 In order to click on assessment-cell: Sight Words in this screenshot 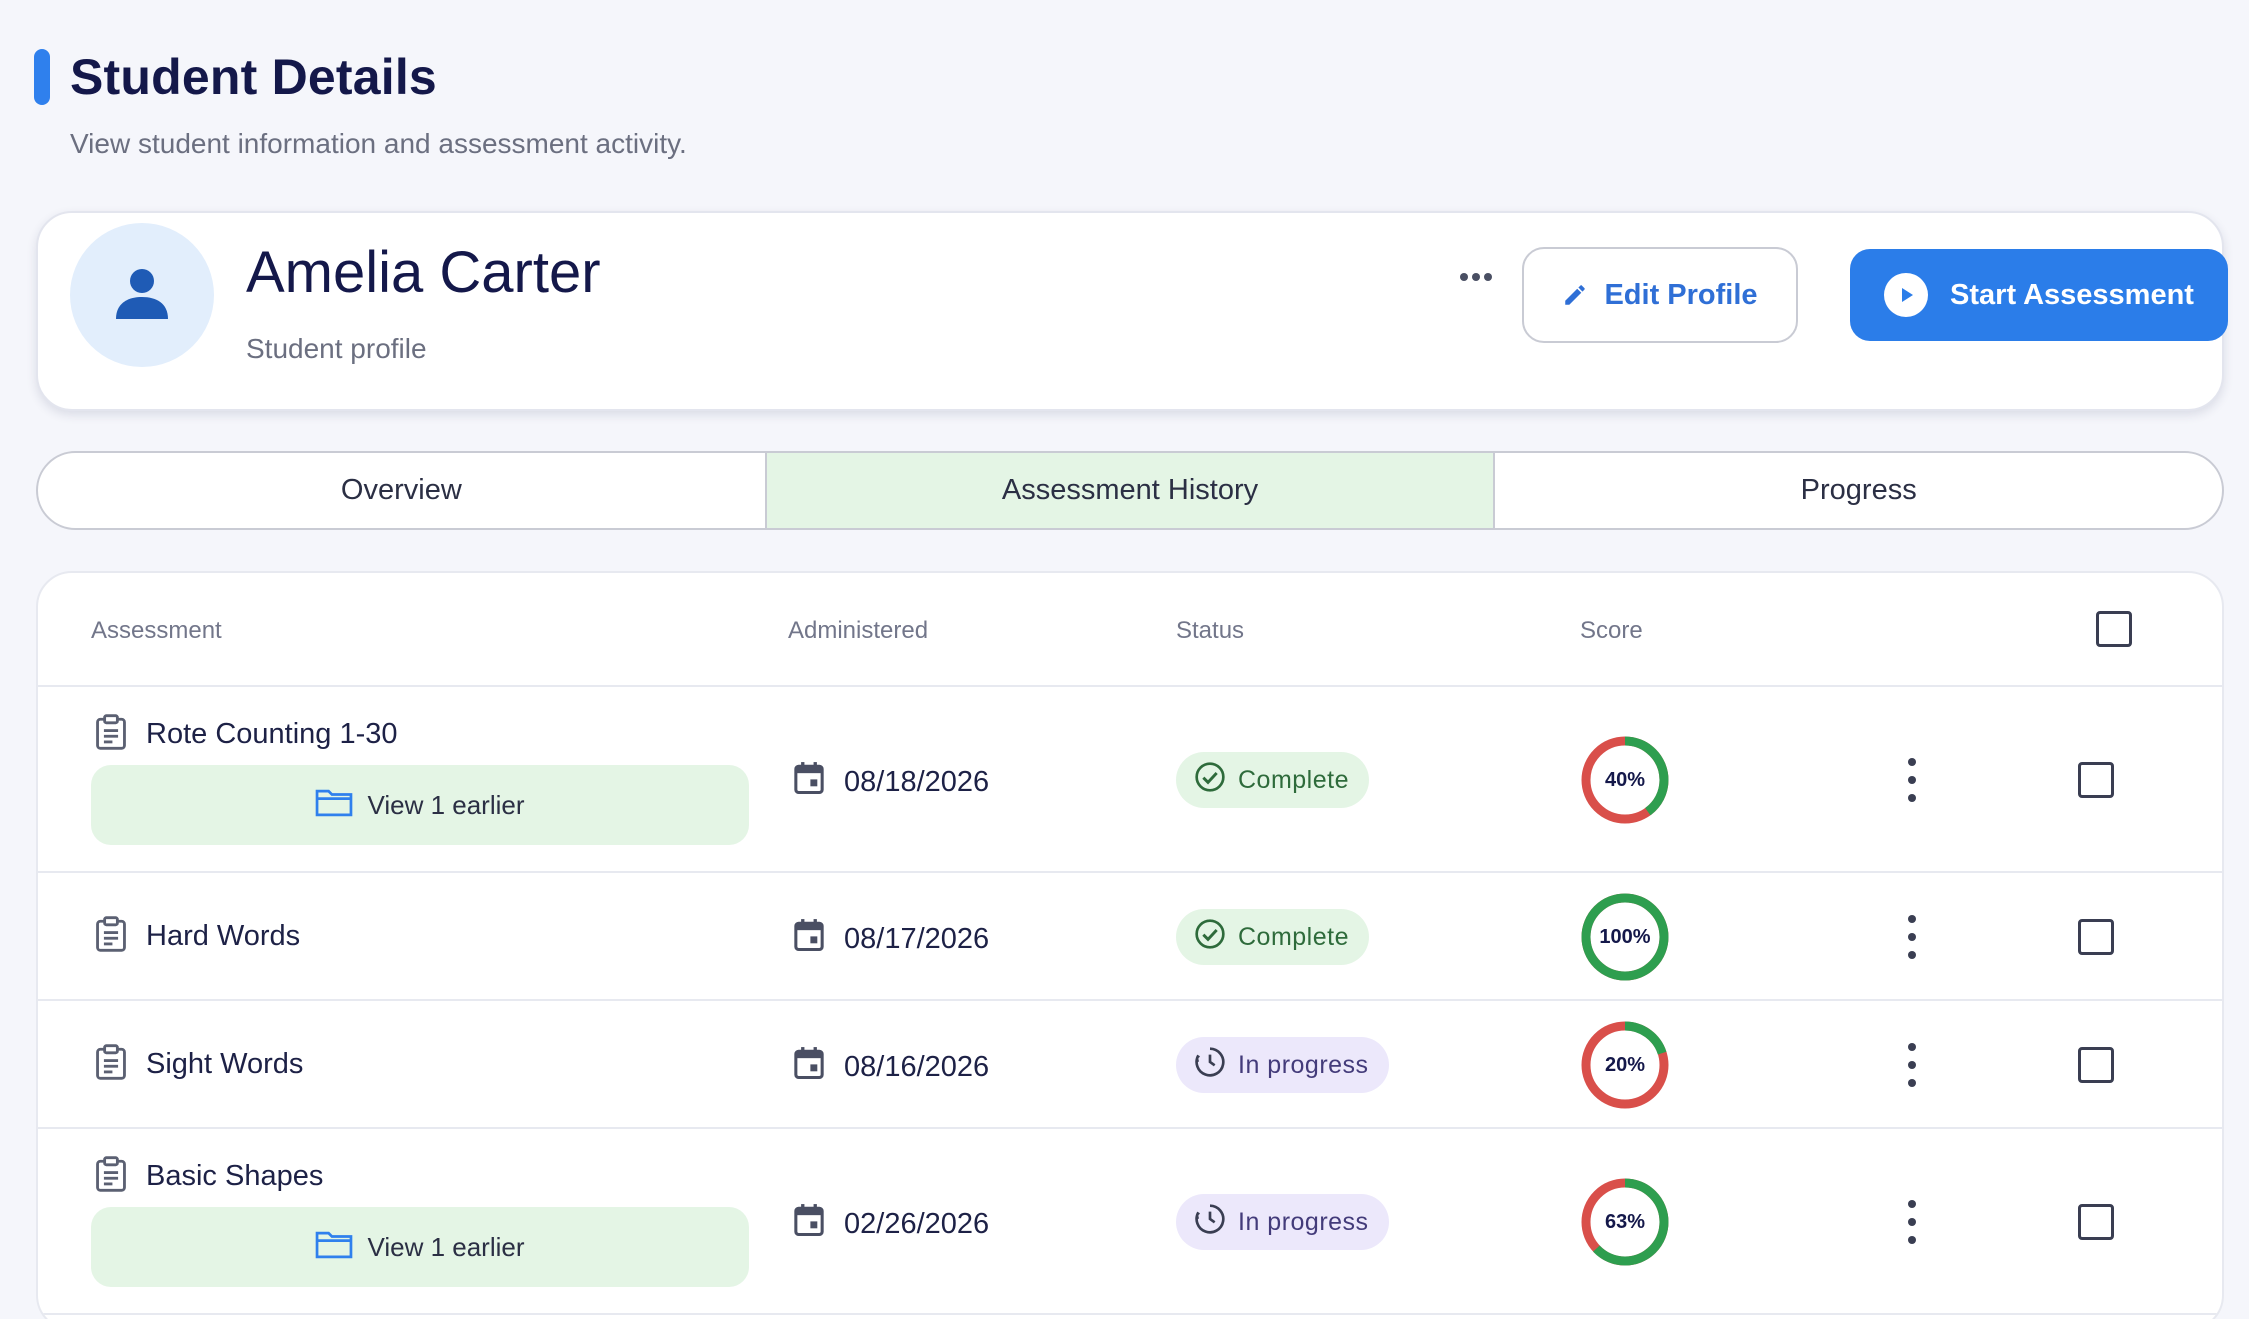, I will do `click(198, 1064)`.